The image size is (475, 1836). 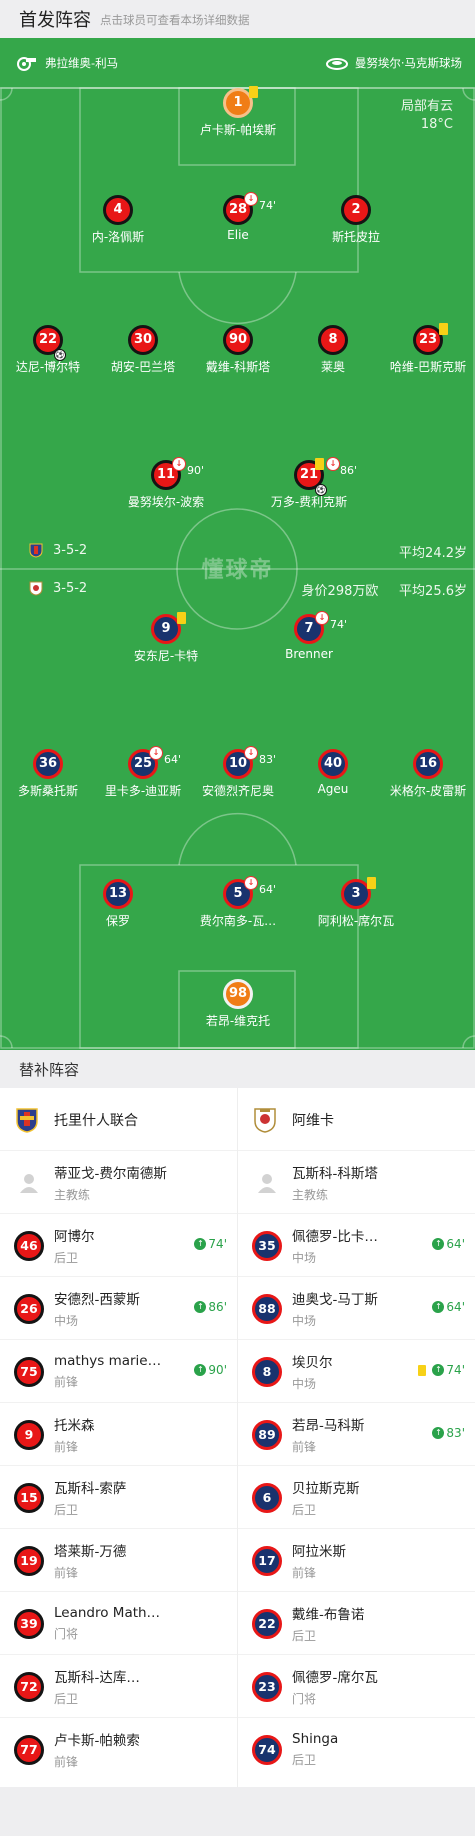 I want to click on player-name: 托米森, so click(x=74, y=1426).